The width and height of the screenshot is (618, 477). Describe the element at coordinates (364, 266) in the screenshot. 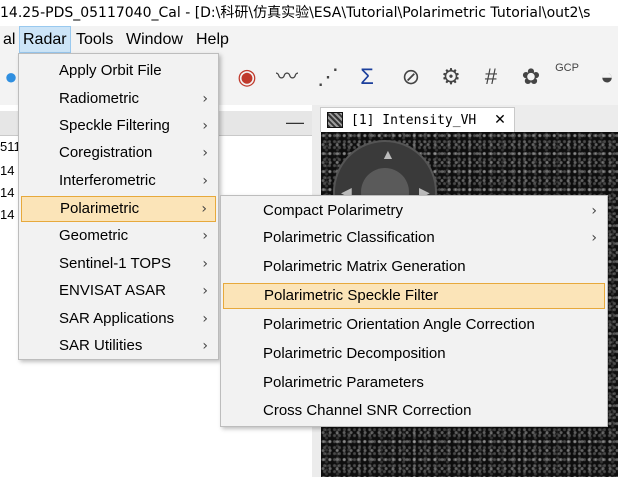

I see `menu-item-label: Polarimetric Matrix Generation` at that location.